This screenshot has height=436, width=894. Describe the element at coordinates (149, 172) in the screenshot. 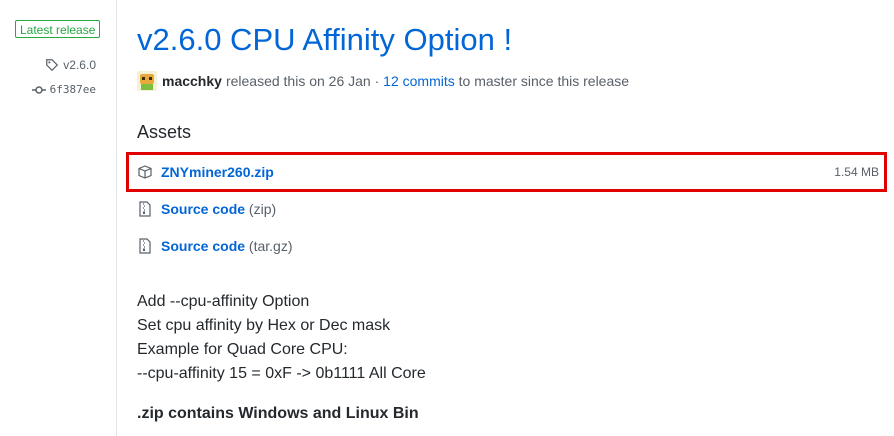

I see `package-icon` at that location.